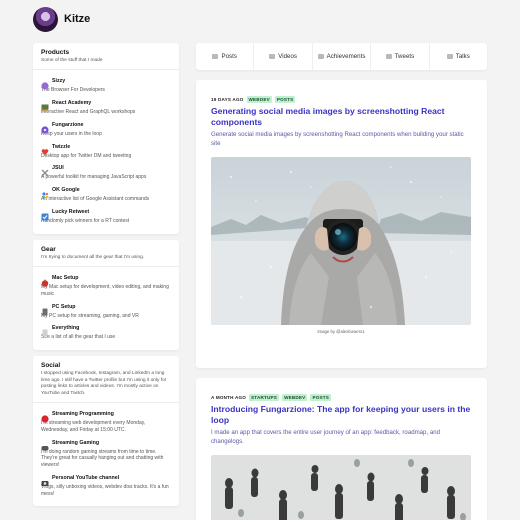 Image resolution: width=520 pixels, height=520 pixels. I want to click on post-meta: 19 DAYS AGO WEBDEV POSTS, so click(341, 99).